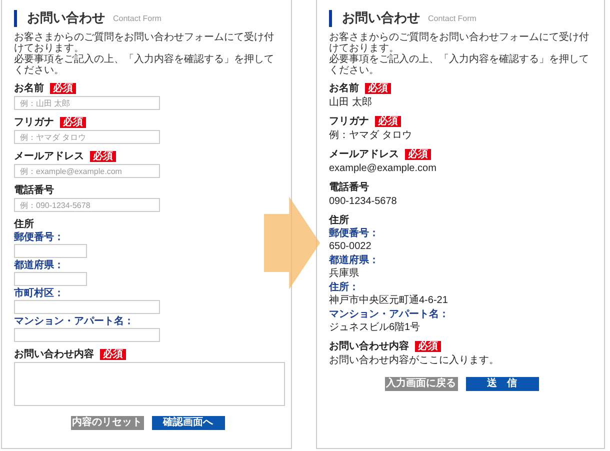  What do you see at coordinates (344, 273) in the screenshot?
I see `field-value: 兵庫県` at bounding box center [344, 273].